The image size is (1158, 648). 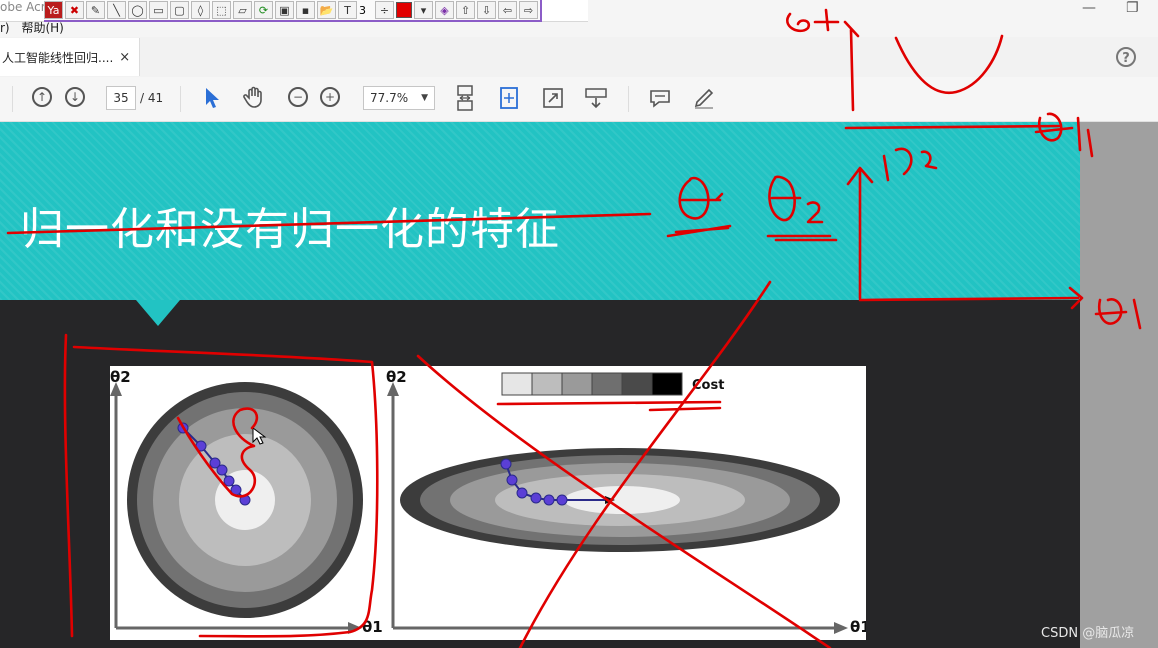 What do you see at coordinates (263, 10) in the screenshot?
I see `refresh-icon: ⟳` at bounding box center [263, 10].